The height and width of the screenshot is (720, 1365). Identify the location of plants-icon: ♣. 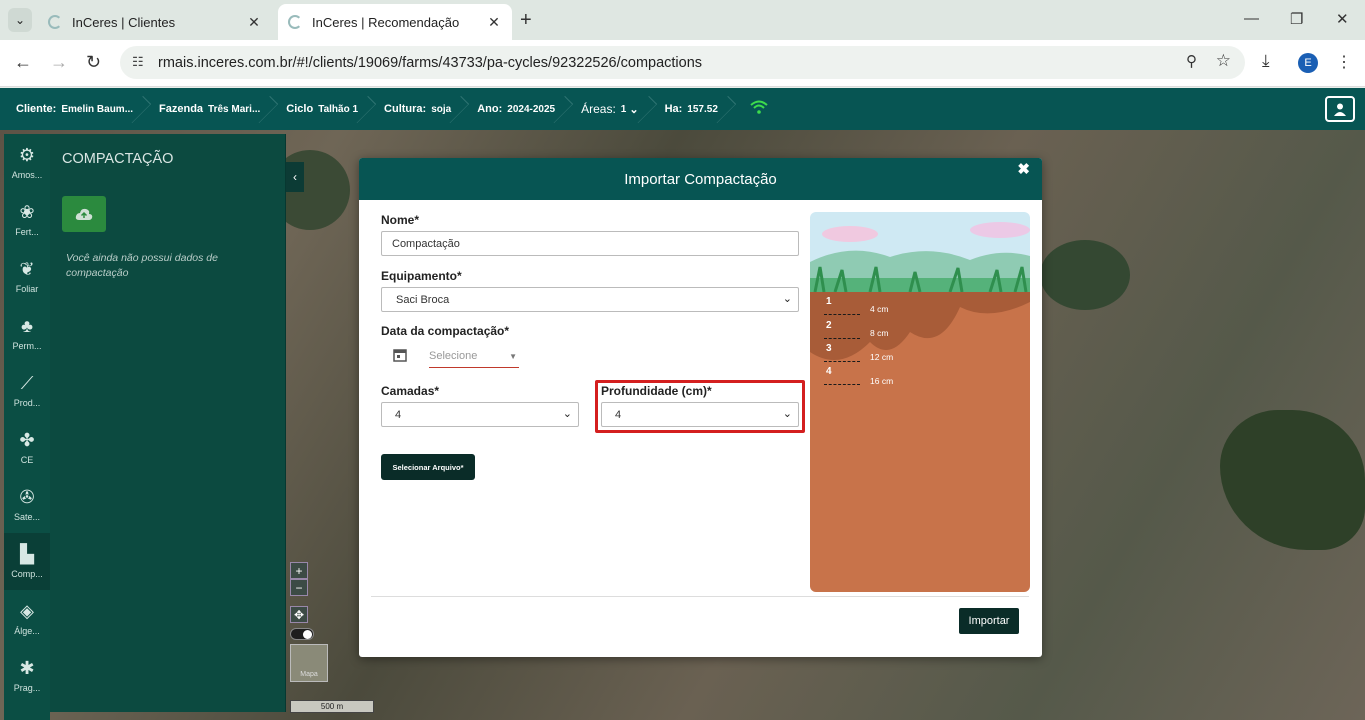
(27, 326).